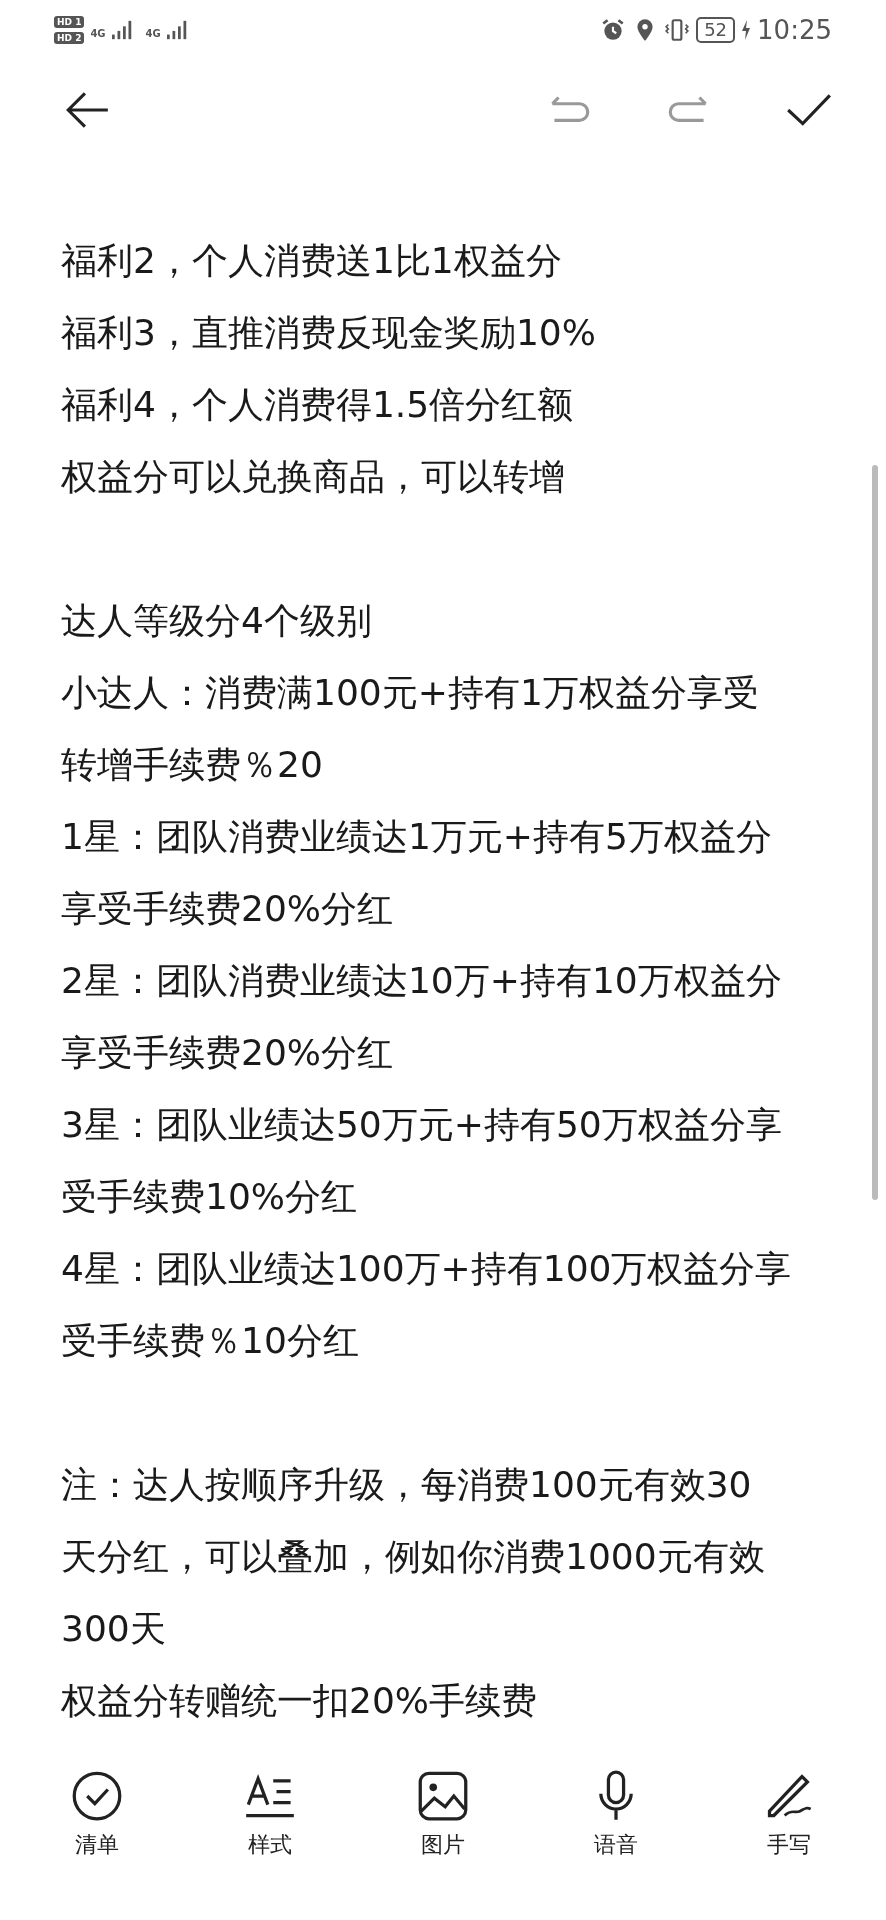  I want to click on clock-time: 10:25, so click(794, 30).